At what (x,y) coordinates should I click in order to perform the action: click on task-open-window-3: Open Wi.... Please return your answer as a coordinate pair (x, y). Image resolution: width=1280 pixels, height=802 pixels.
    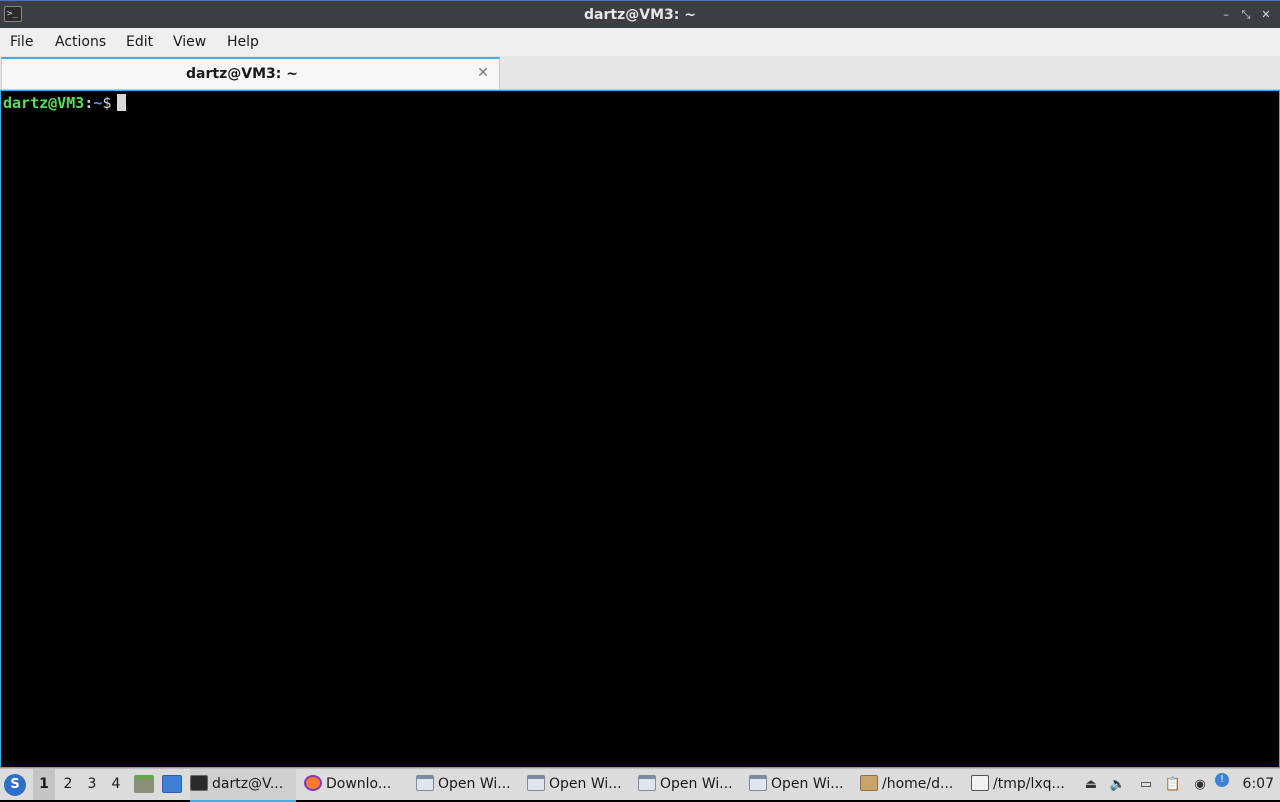
    Looking at the image, I should click on (690, 784).